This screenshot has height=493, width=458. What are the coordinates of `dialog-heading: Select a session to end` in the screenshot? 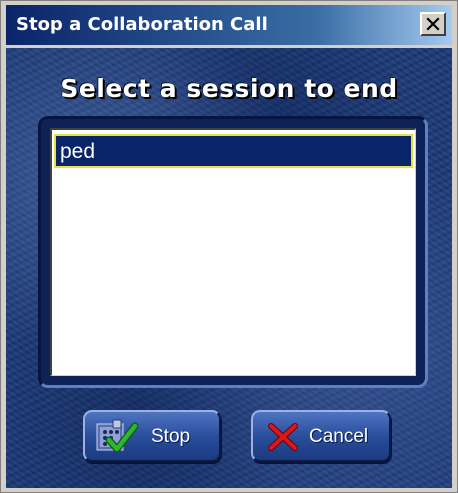 It's located at (229, 88).